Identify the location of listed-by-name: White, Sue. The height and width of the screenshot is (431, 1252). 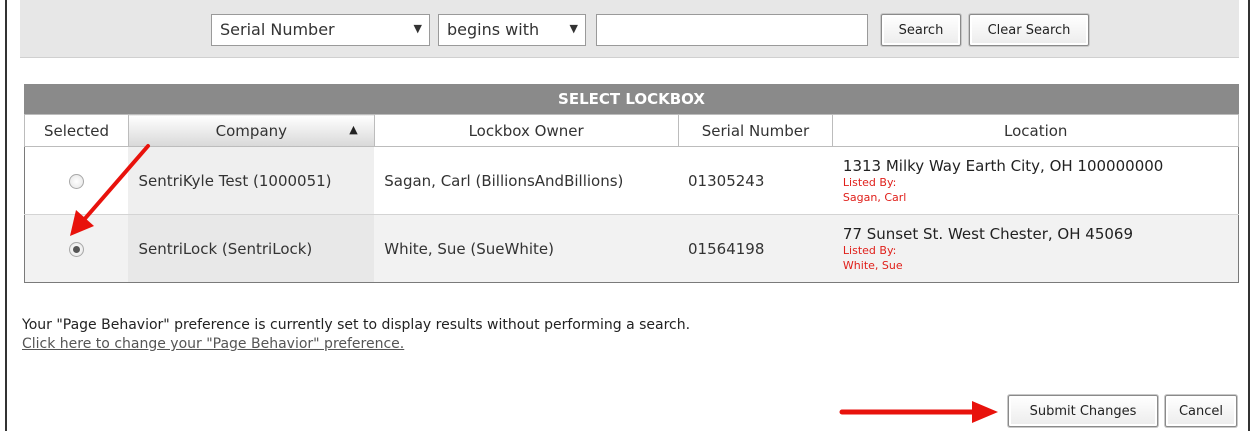
(872, 265).